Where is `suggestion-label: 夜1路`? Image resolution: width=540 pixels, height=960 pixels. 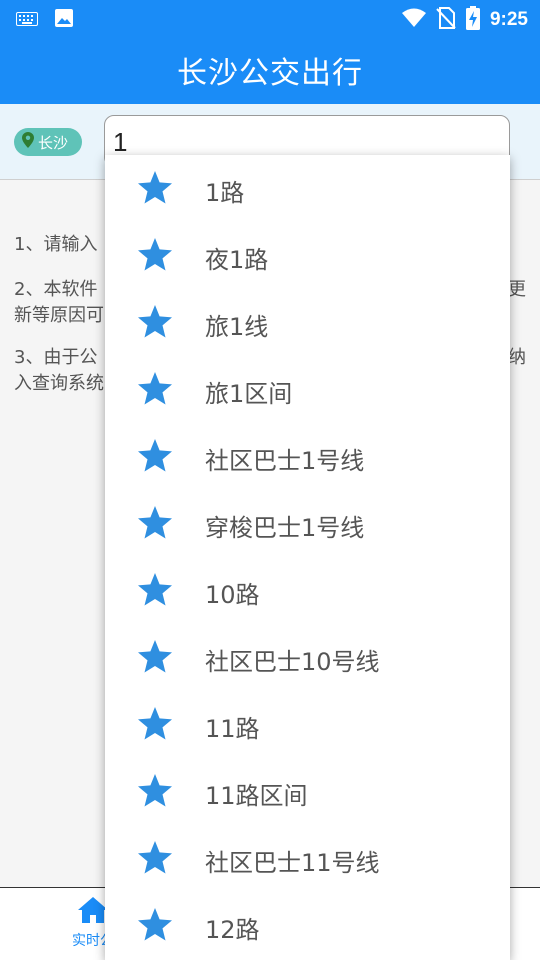 suggestion-label: 夜1路 is located at coordinates (237, 260).